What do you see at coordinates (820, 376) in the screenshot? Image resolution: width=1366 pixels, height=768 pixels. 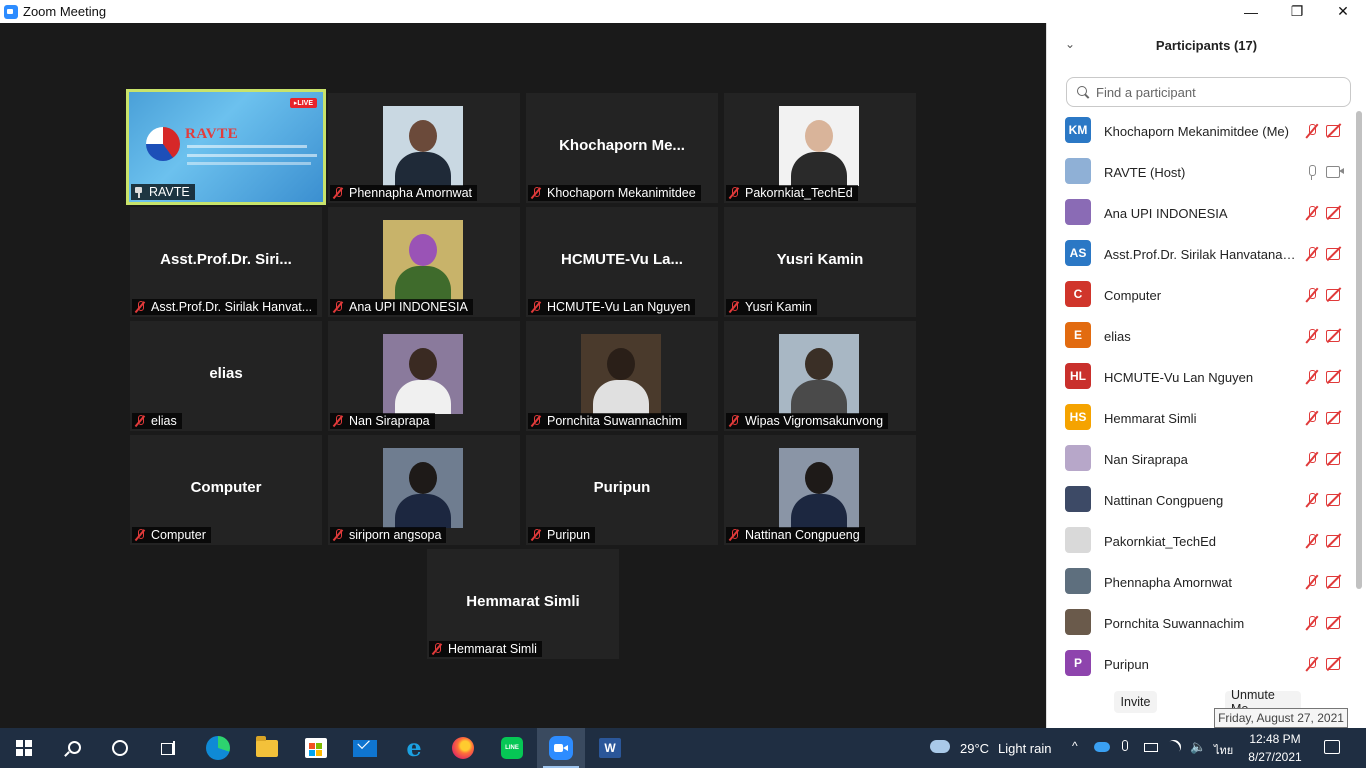 I see `video-tile: Wipas Vigromsakunvong` at bounding box center [820, 376].